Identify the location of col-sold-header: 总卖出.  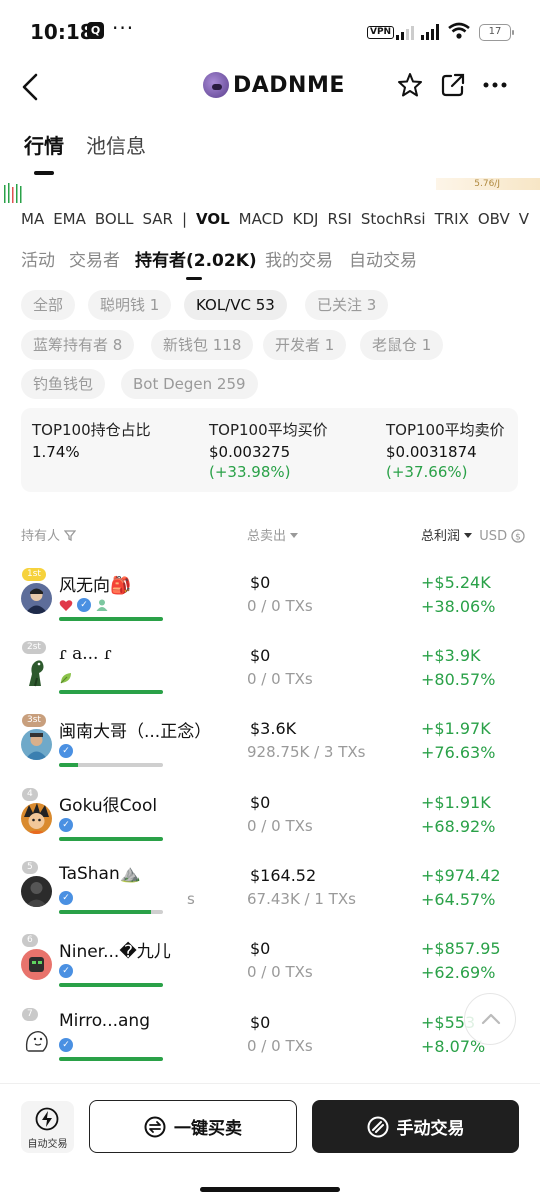
(273, 534).